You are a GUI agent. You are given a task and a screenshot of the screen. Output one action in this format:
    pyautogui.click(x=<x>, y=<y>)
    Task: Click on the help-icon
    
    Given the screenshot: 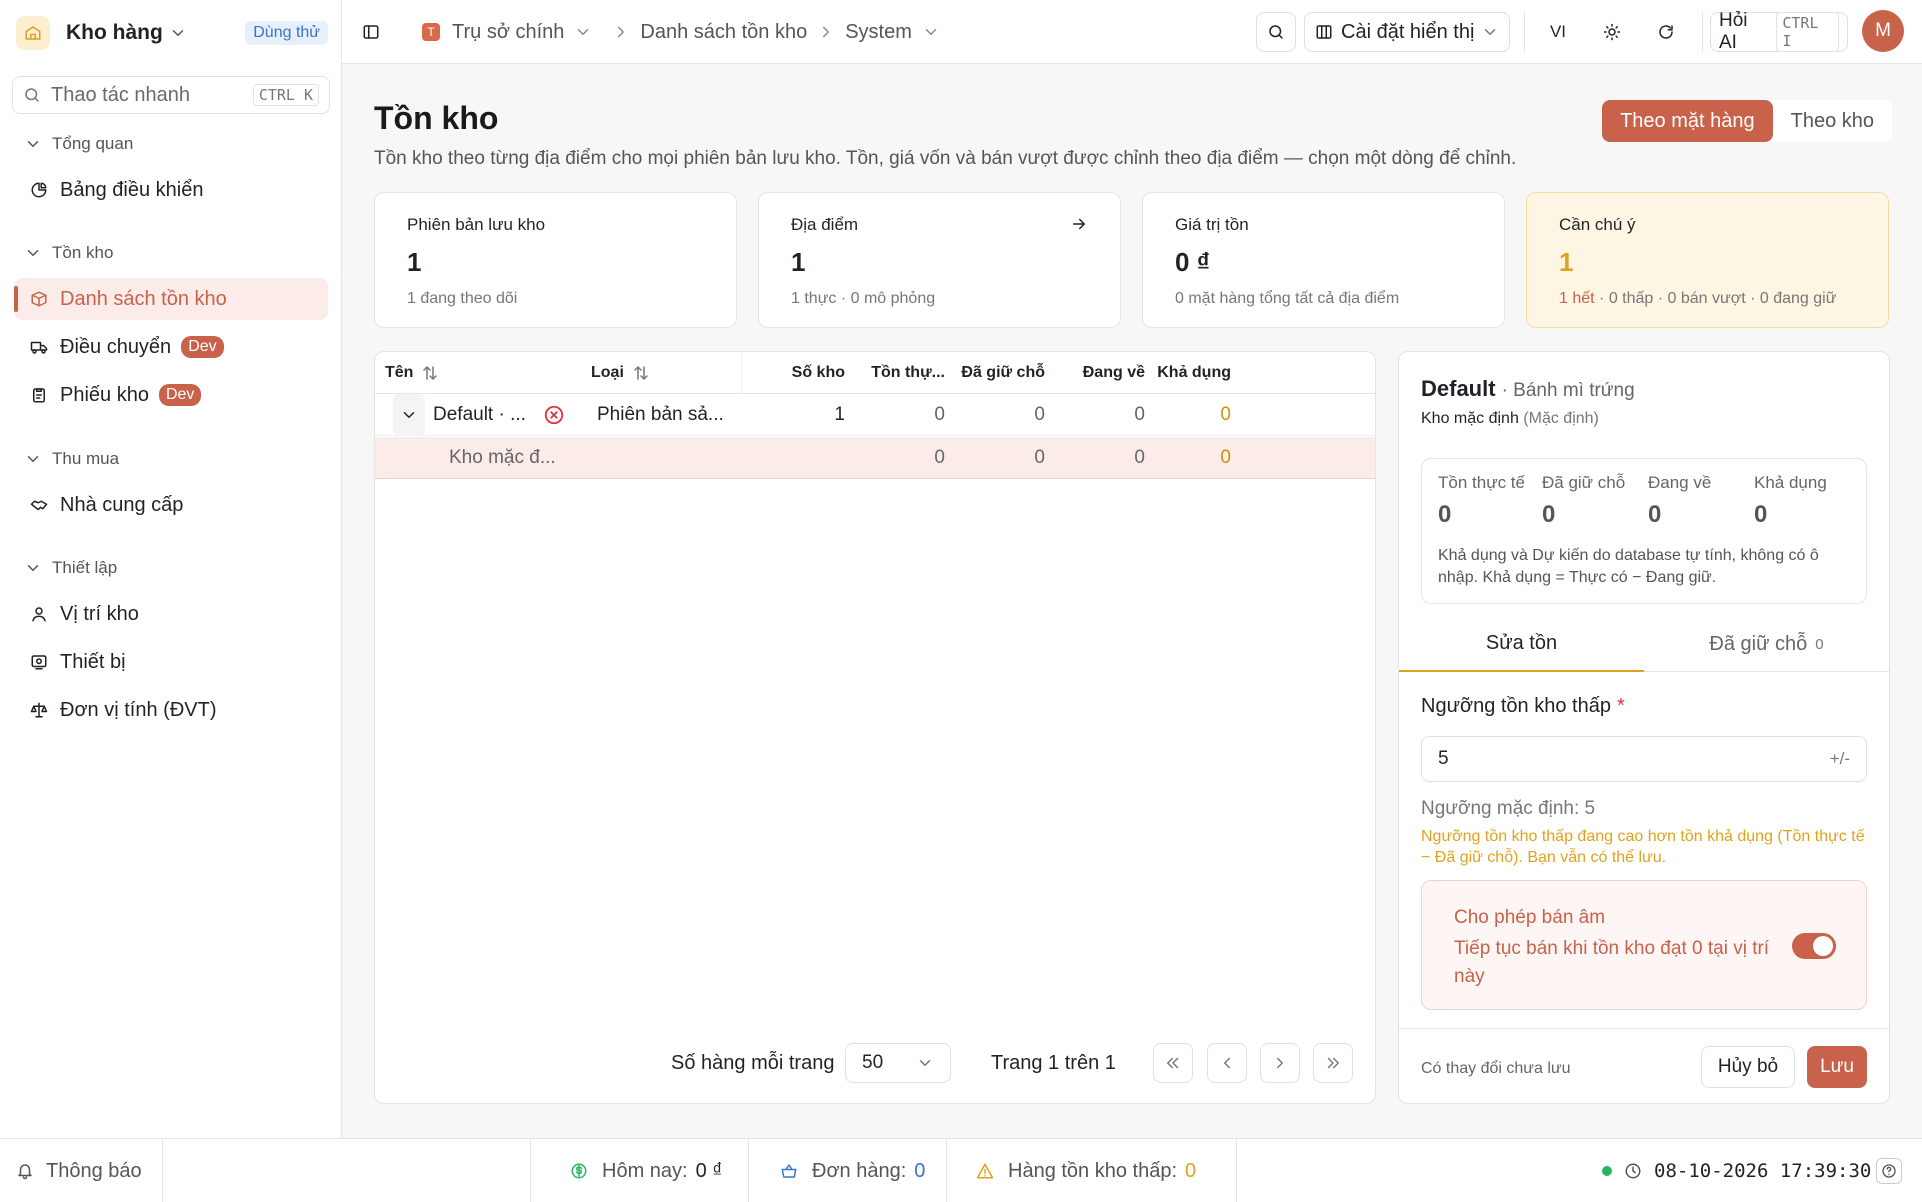 What is the action you would take?
    pyautogui.click(x=1889, y=1171)
    